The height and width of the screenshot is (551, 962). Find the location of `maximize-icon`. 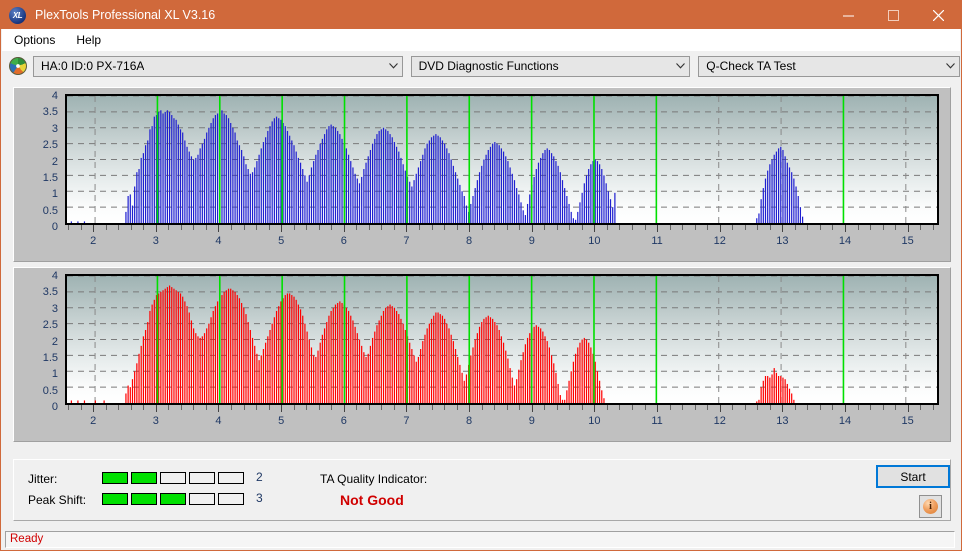

maximize-icon is located at coordinates (893, 15).